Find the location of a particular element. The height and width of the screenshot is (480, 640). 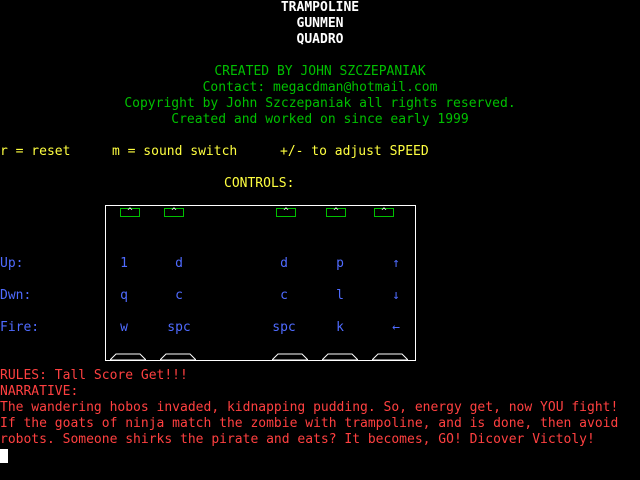

player-4-fire-key: k is located at coordinates (340, 327).